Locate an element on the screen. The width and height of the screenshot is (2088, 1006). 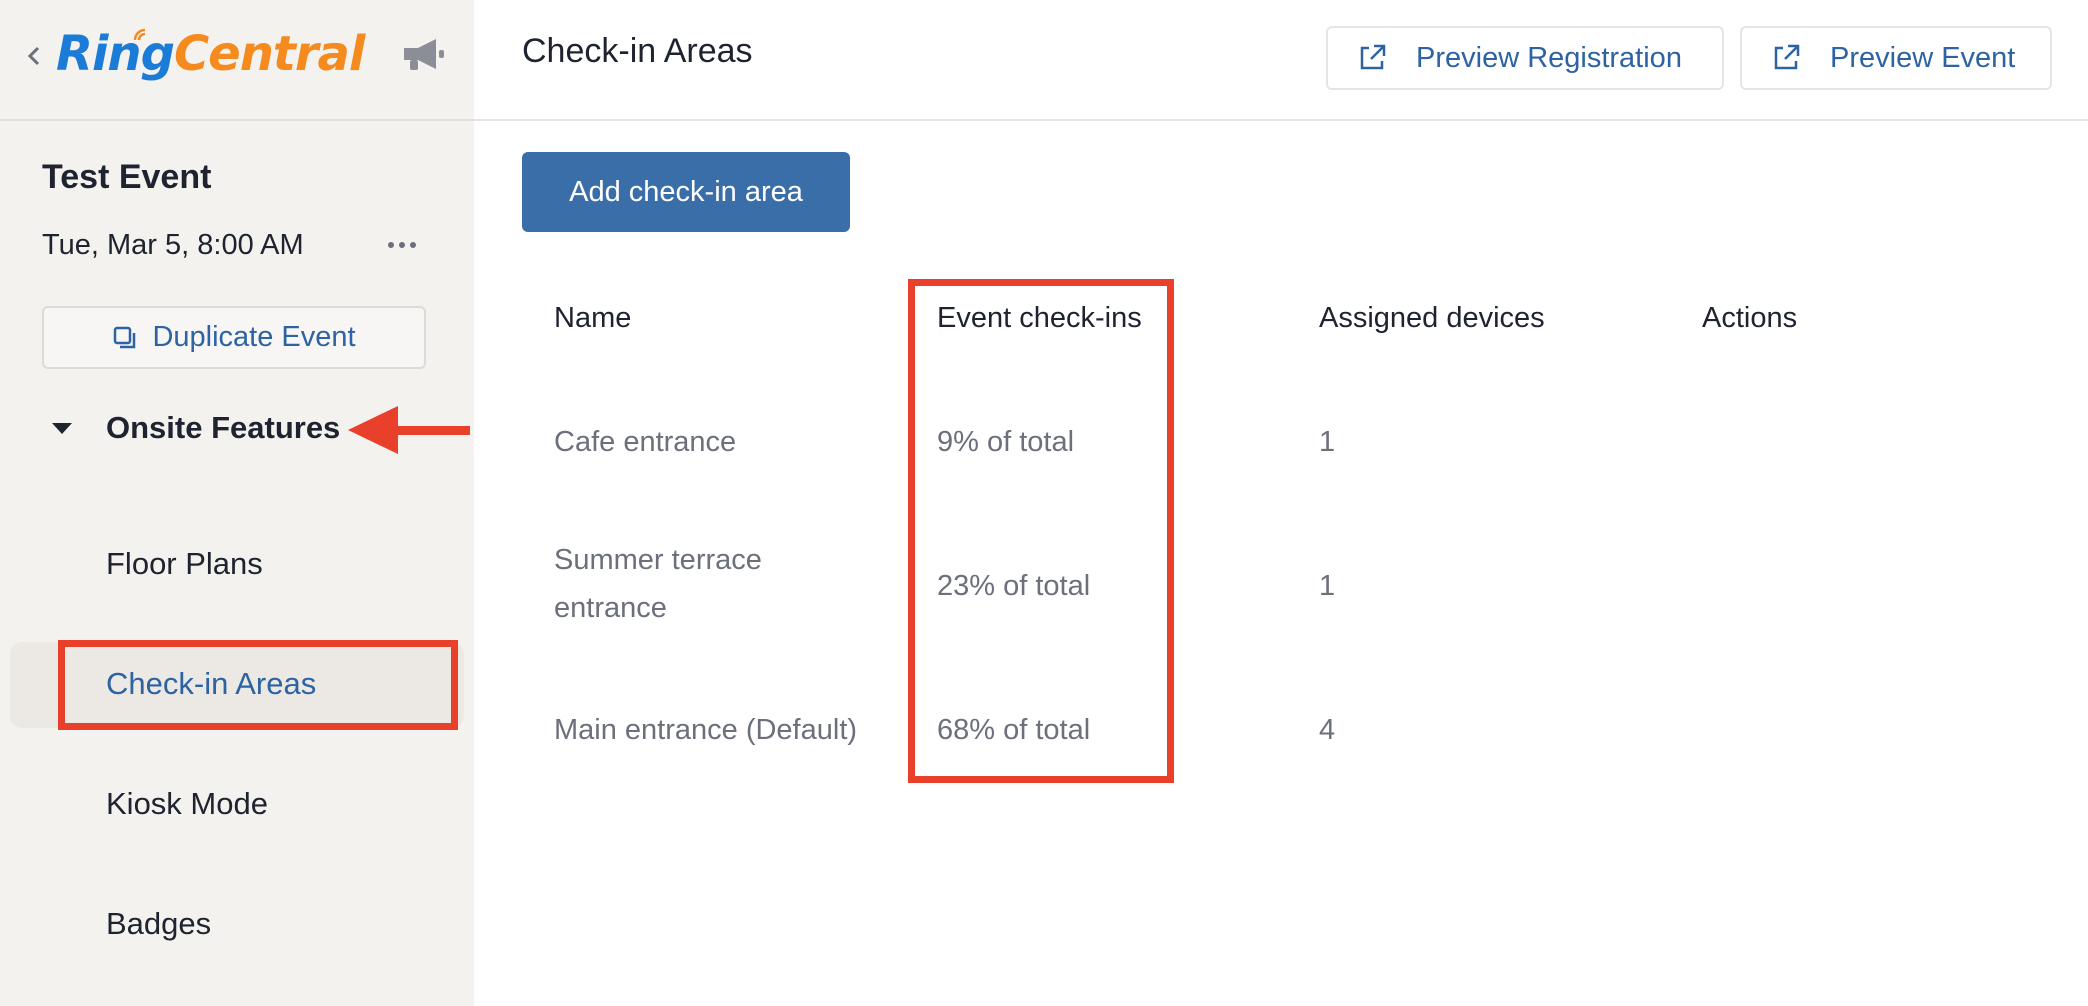
preview-event-button: Preview Event is located at coordinates (1896, 58).